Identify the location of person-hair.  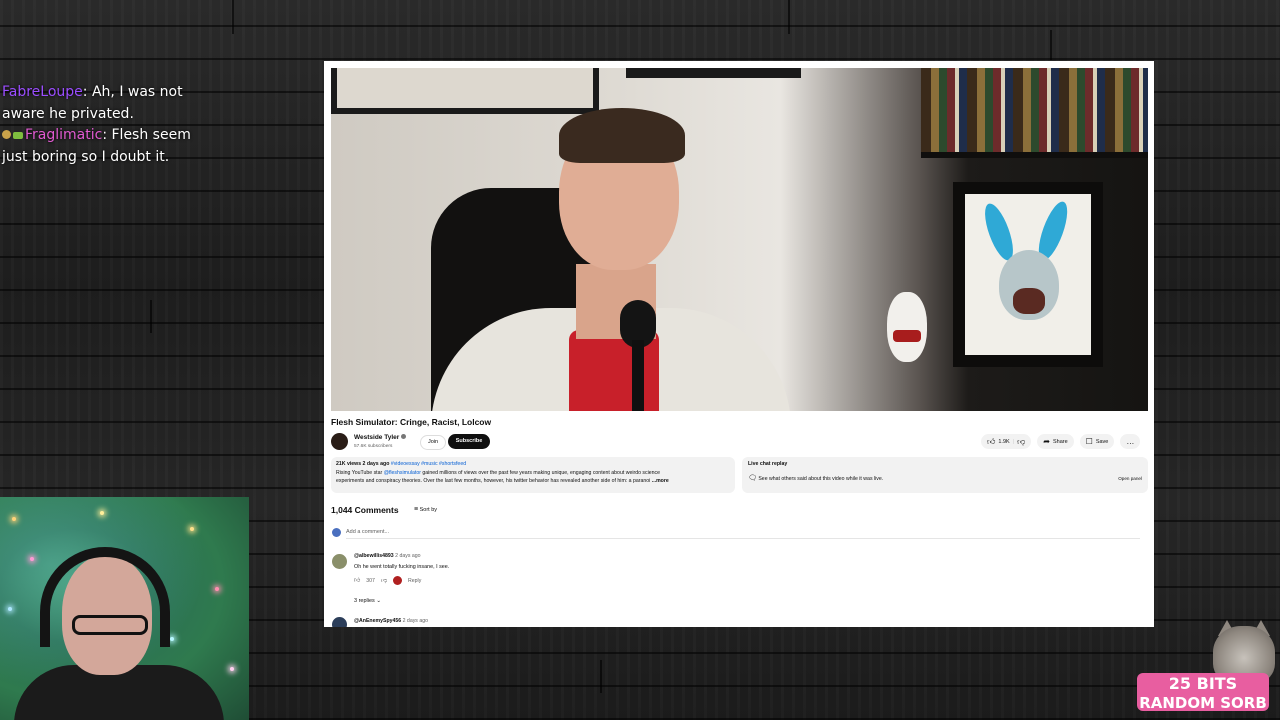
(622, 135).